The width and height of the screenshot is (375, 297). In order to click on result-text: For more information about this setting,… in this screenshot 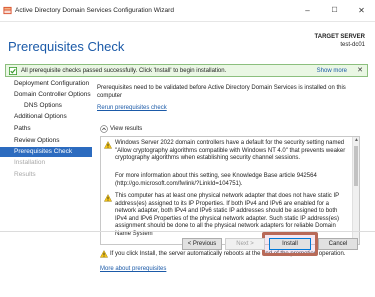, I will do `click(216, 180)`.